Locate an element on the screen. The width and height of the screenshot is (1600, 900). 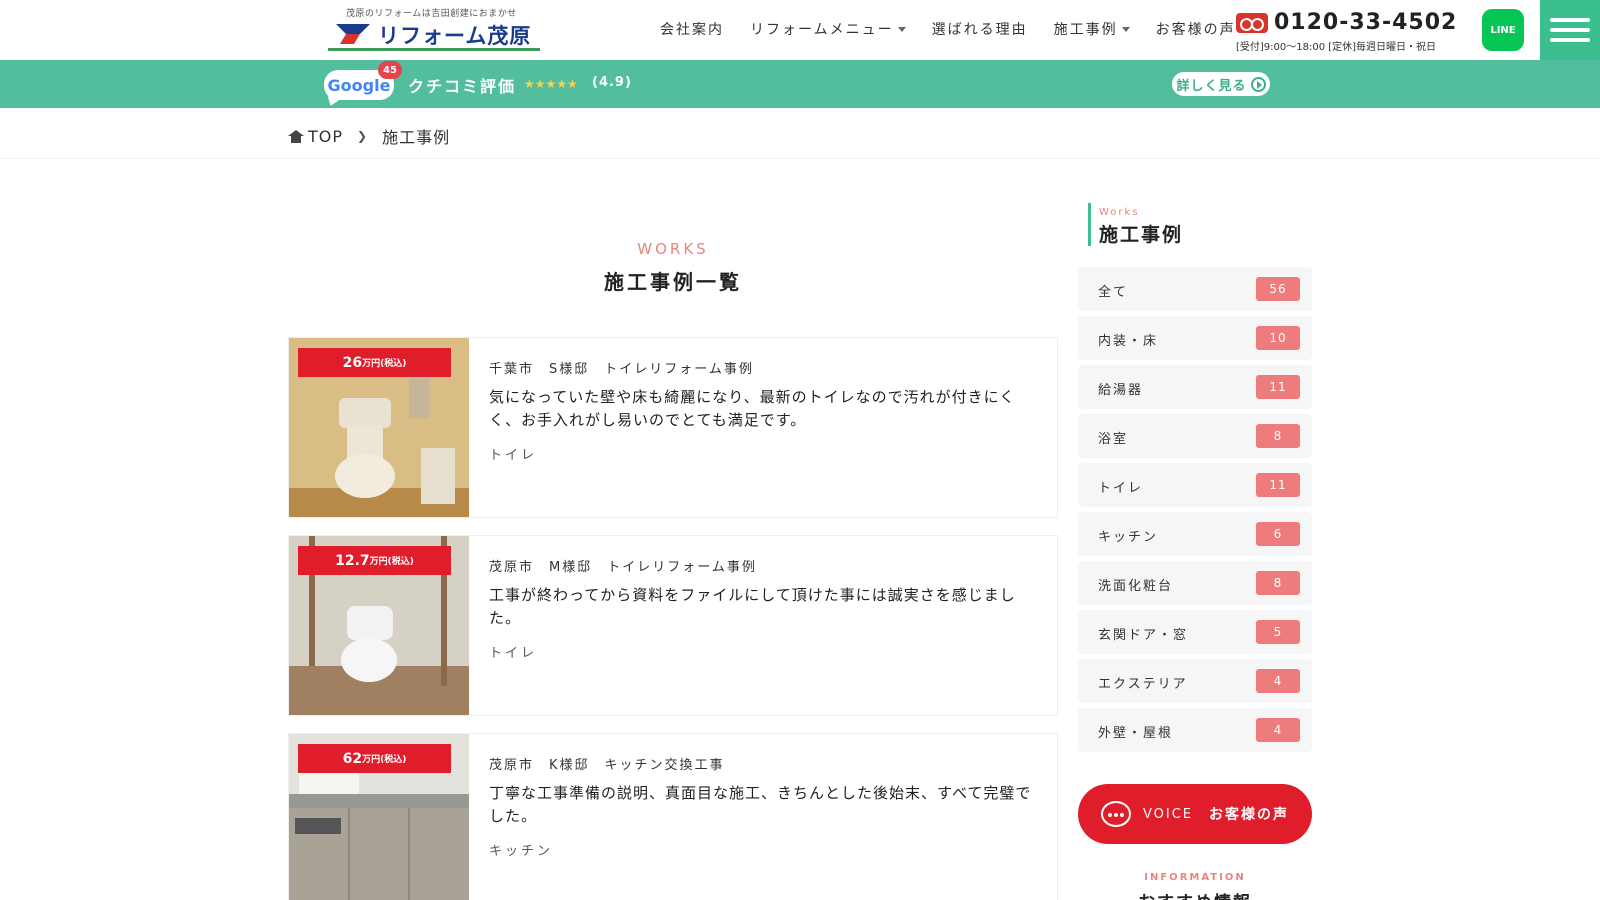
category-label: 玄関ドア・窓 is located at coordinates (1143, 635).